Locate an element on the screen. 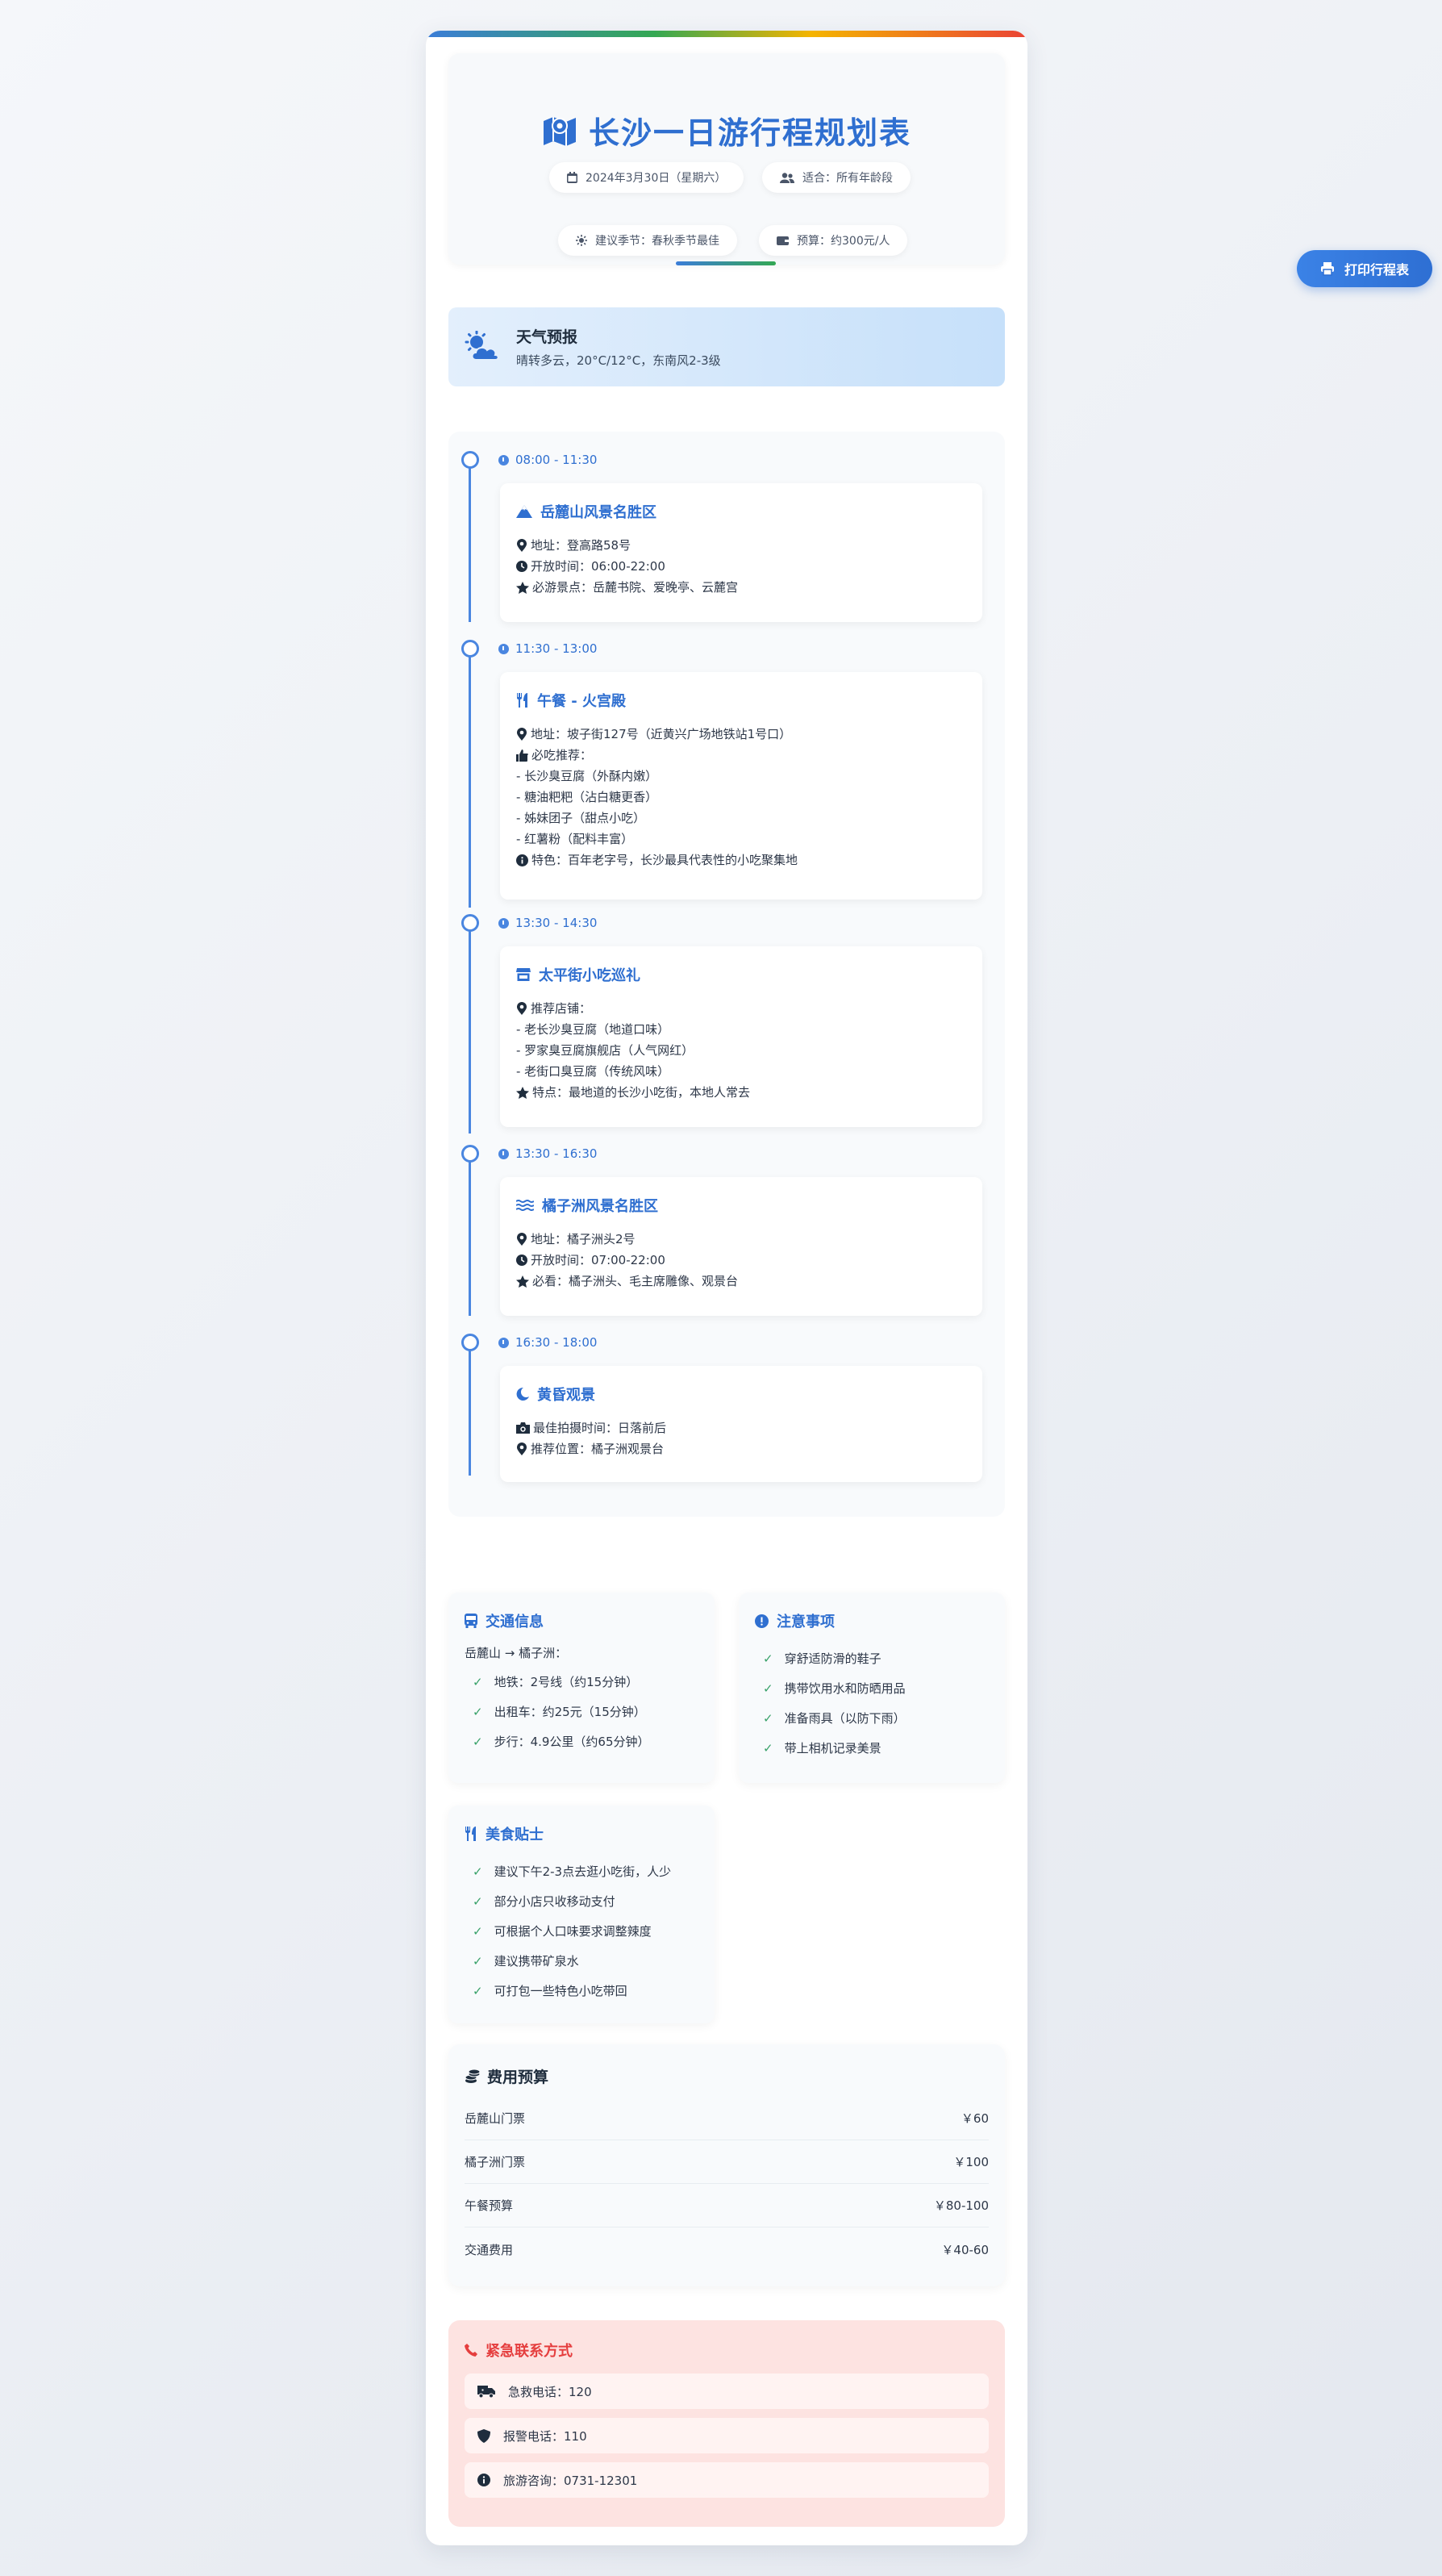 The image size is (1442, 2576). printer-icon is located at coordinates (1327, 269).